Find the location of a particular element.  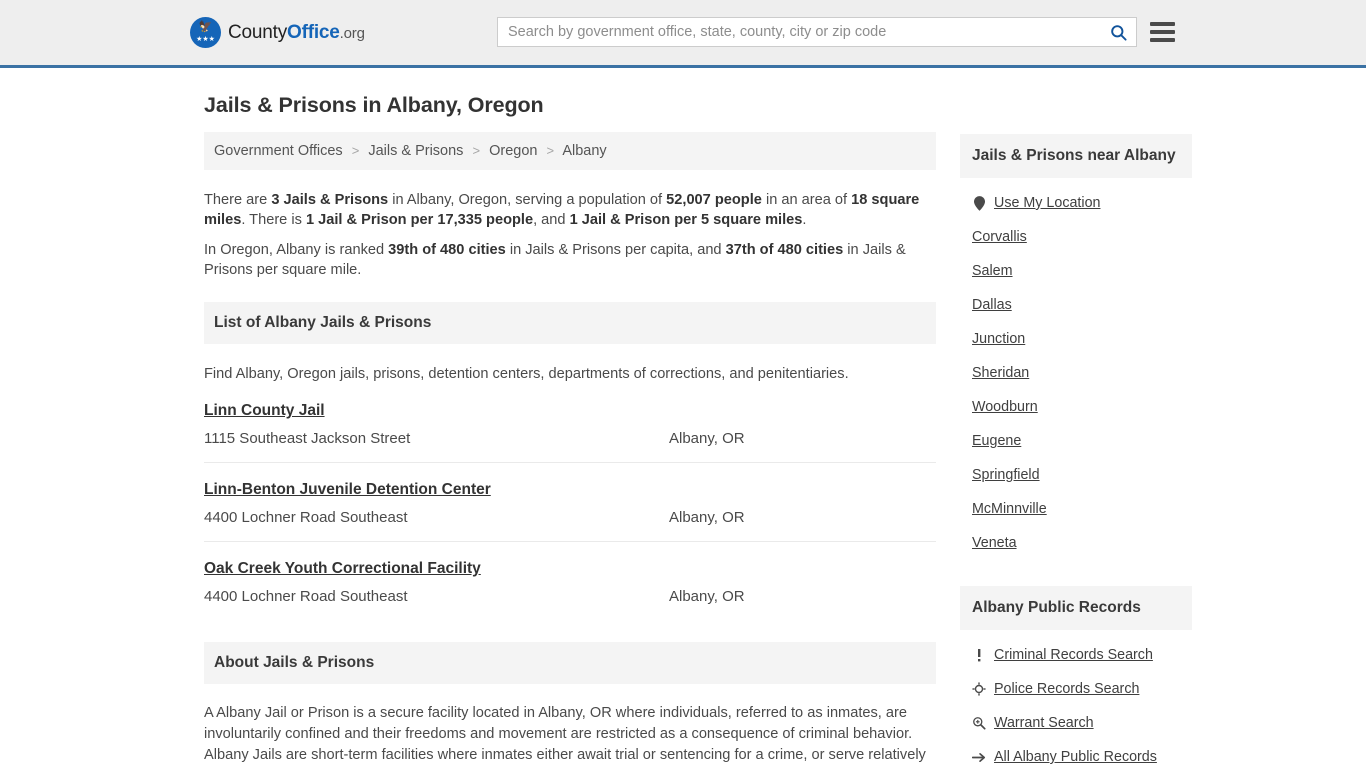

brand-part-county: County is located at coordinates (258, 32).